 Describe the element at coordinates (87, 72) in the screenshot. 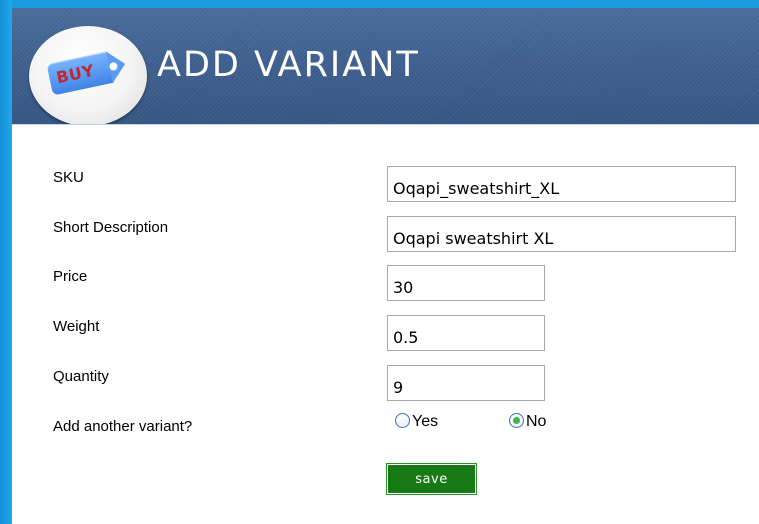

I see `price-tag-icon: BUY` at that location.